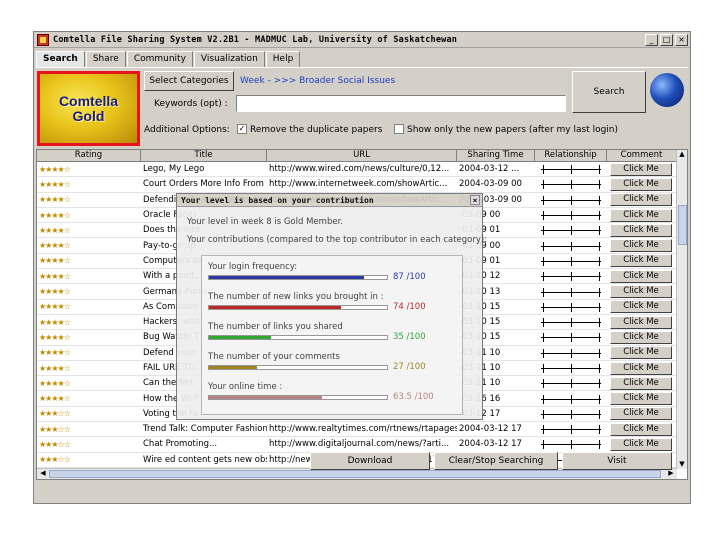 Image resolution: width=720 pixels, height=540 pixels. What do you see at coordinates (60, 59) in the screenshot?
I see `tab-search: Search` at bounding box center [60, 59].